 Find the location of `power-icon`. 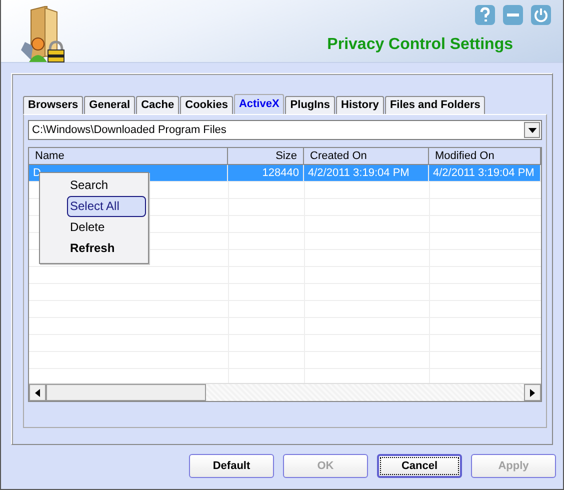

power-icon is located at coordinates (541, 15).